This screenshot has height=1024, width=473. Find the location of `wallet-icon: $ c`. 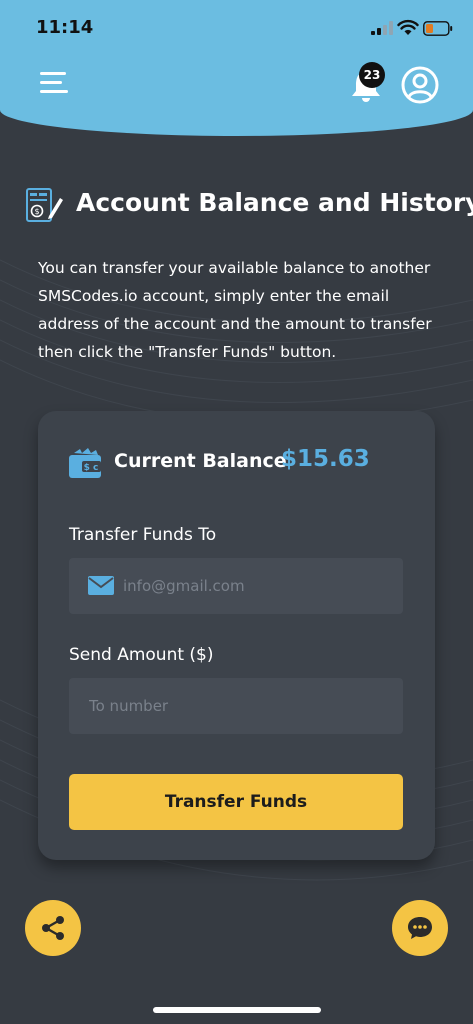

wallet-icon: $ c is located at coordinates (85, 463).